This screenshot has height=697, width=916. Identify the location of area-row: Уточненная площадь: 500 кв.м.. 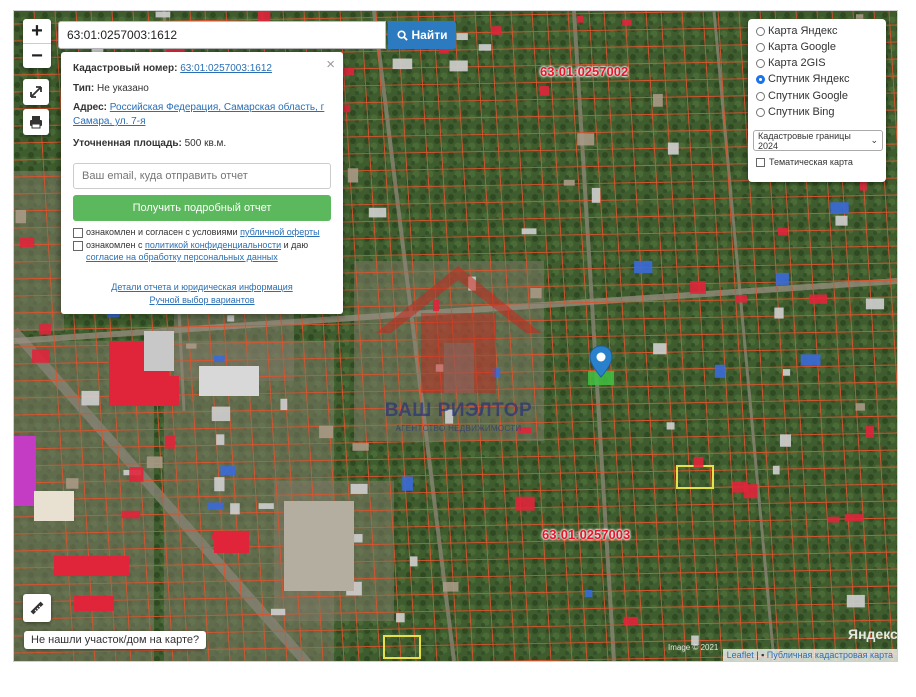
(201, 144).